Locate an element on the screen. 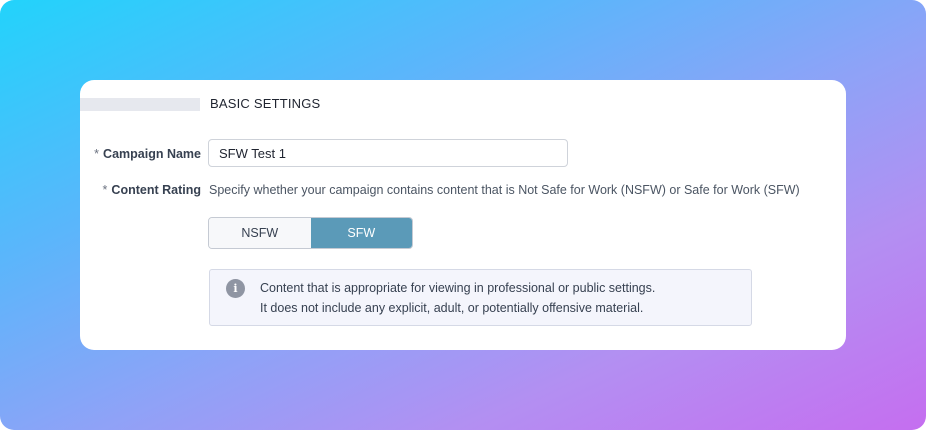 This screenshot has height=430, width=926. content-rating-label-text: Content Rating is located at coordinates (156, 190).